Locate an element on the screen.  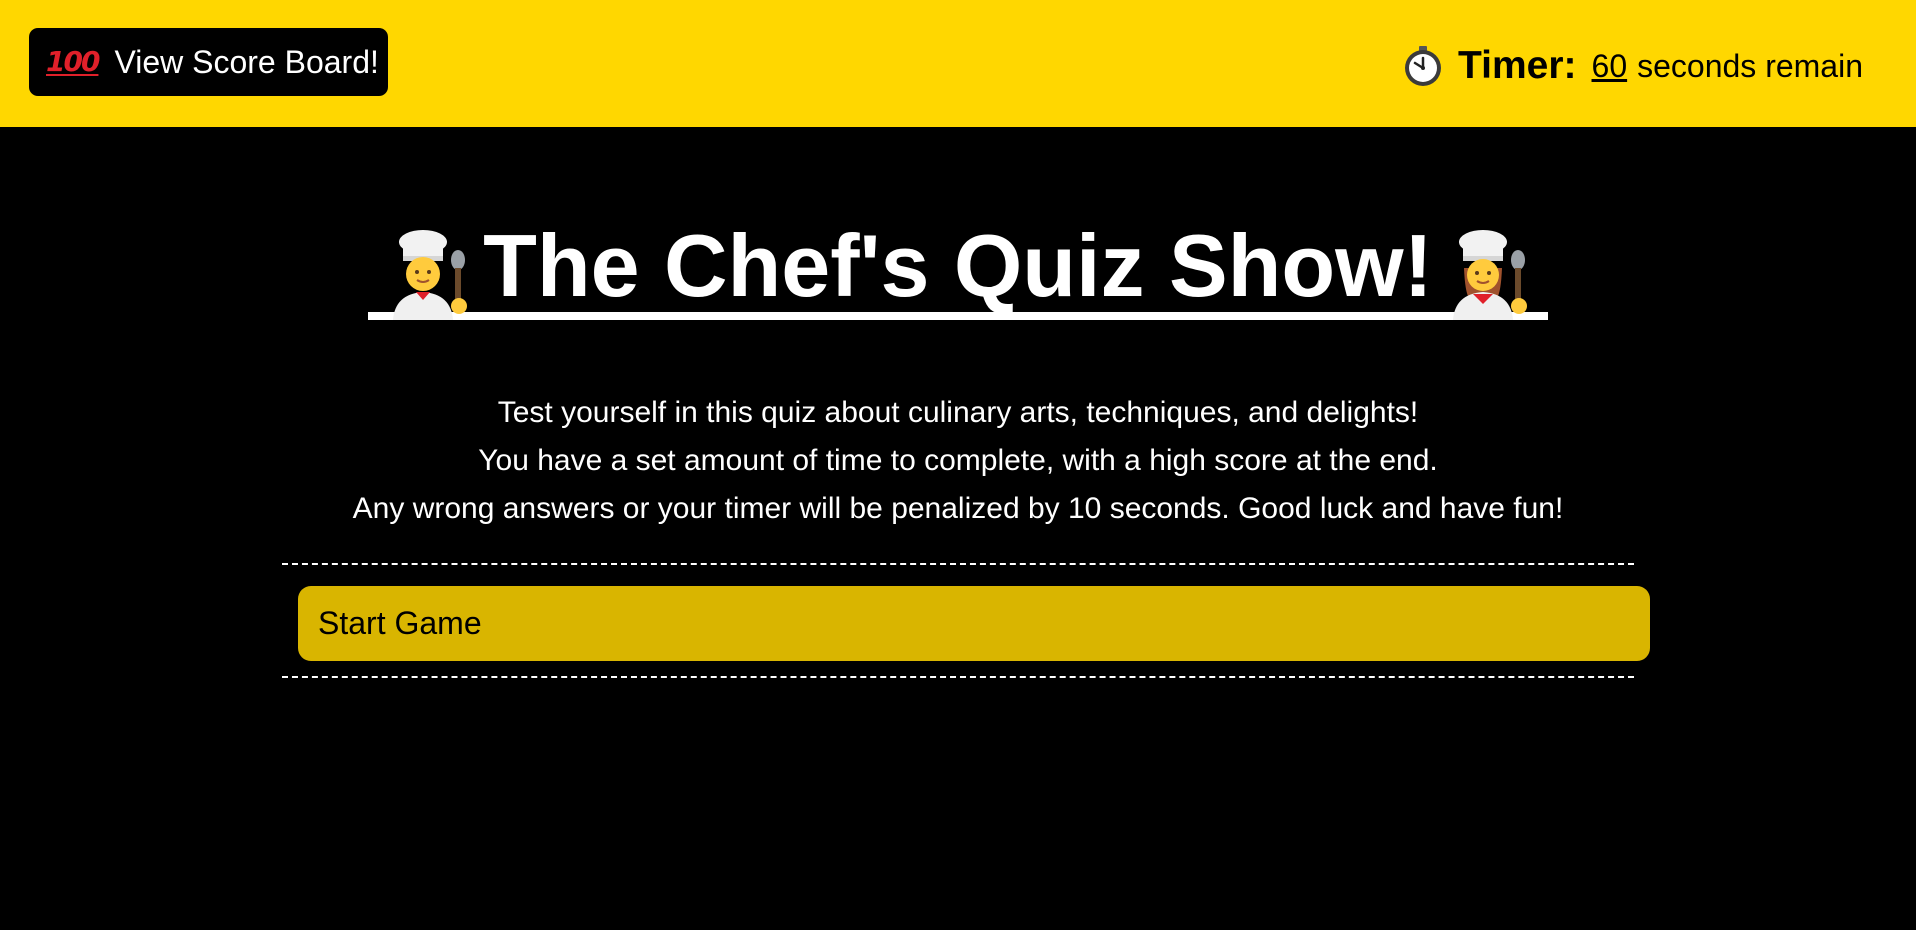
timer: Timer: 60 seconds remain is located at coordinates (1632, 66).